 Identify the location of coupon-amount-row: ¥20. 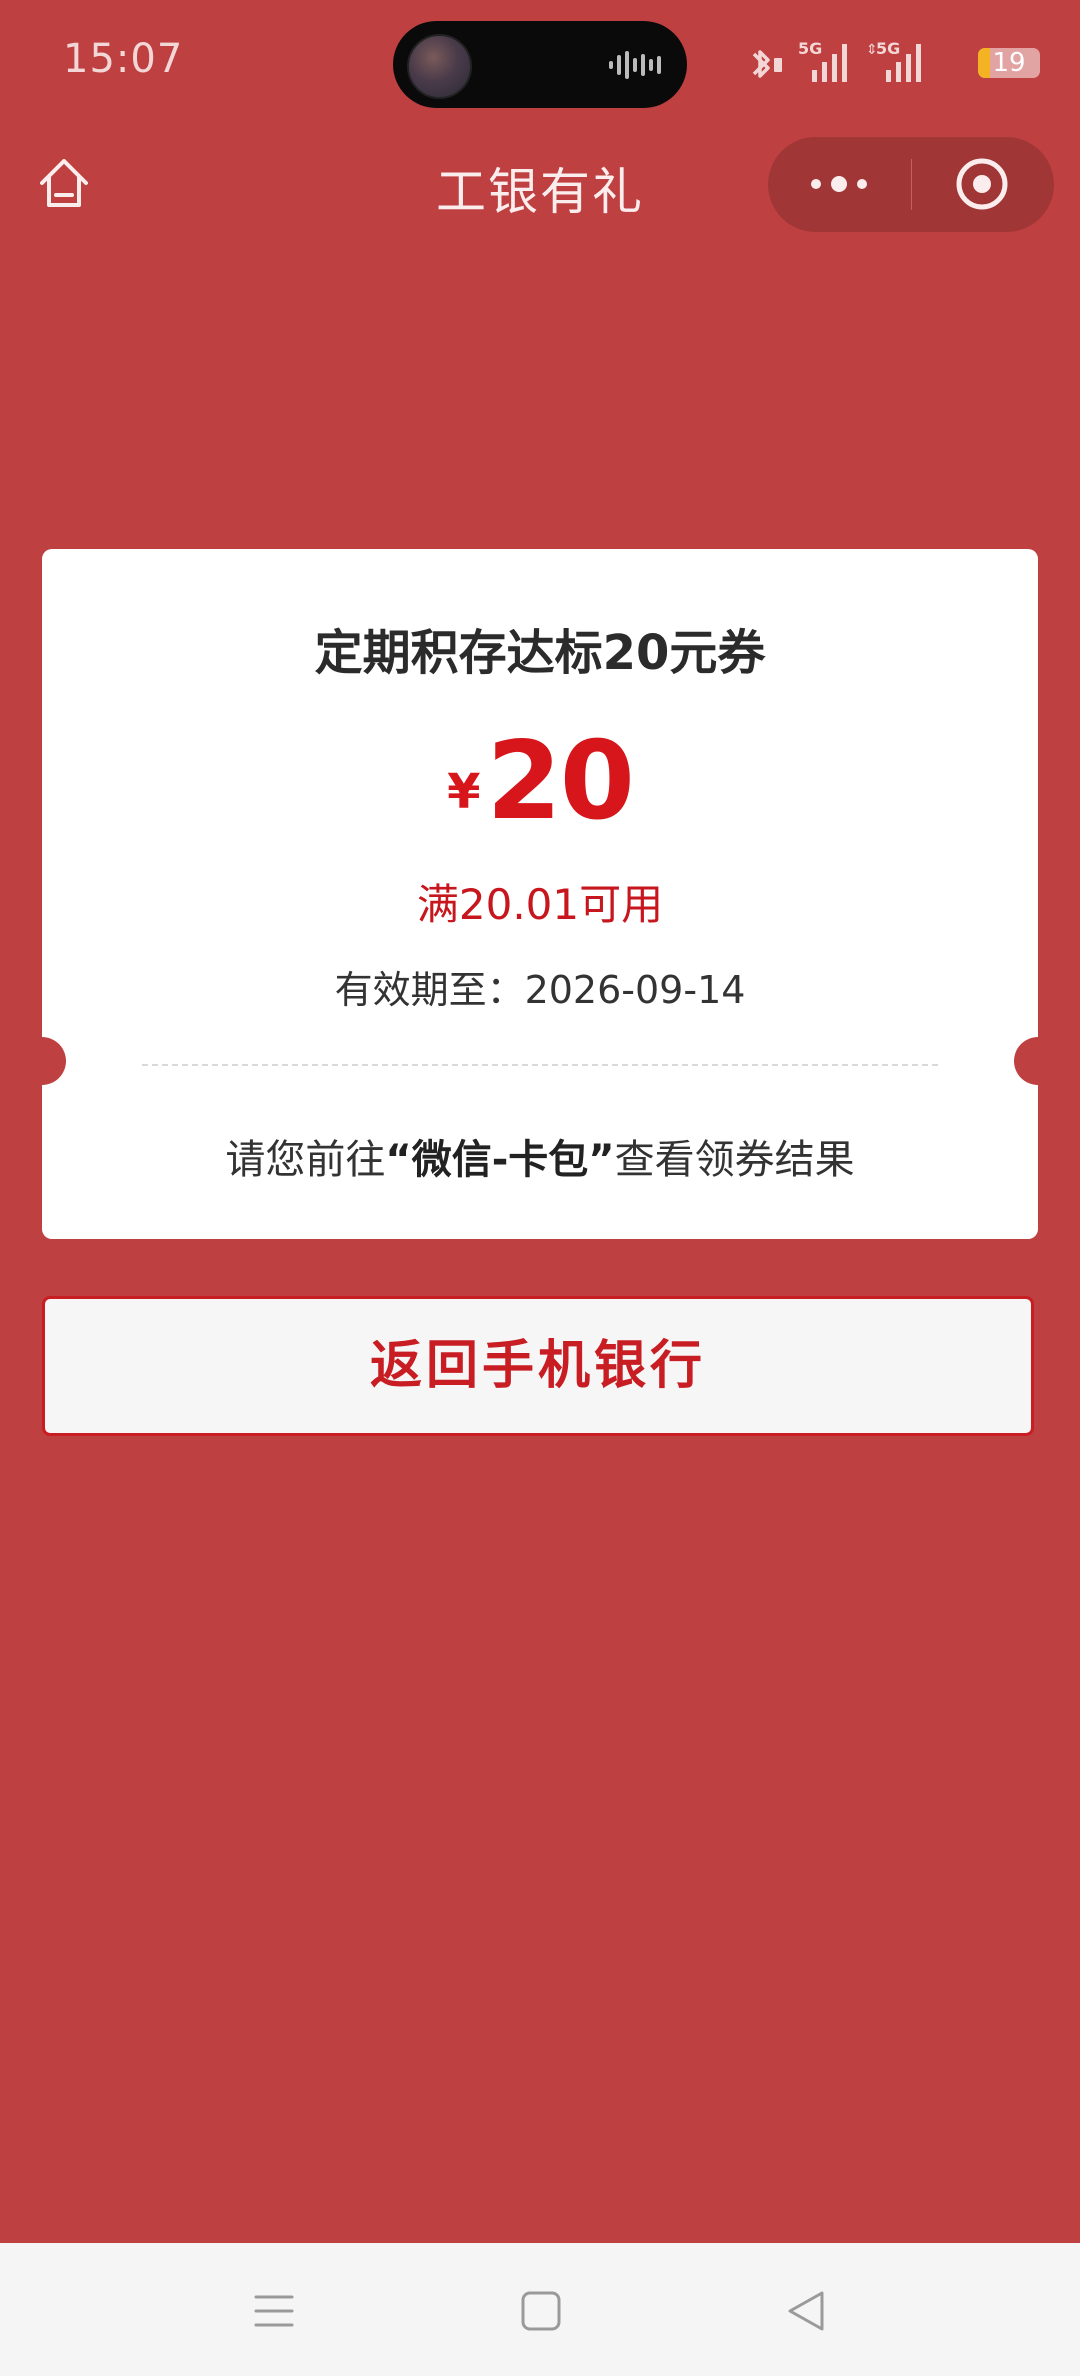
(540, 781).